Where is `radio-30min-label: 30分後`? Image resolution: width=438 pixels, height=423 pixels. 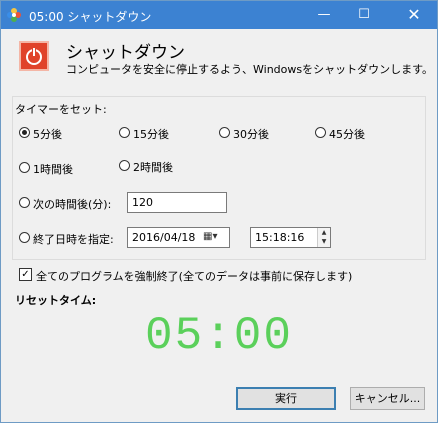
radio-30min-label: 30分後 is located at coordinates (251, 134).